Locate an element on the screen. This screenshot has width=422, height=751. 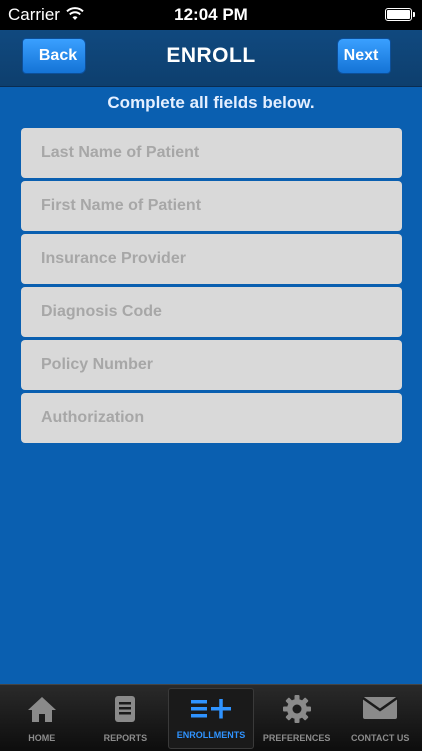
list-add-icon is located at coordinates (211, 710).